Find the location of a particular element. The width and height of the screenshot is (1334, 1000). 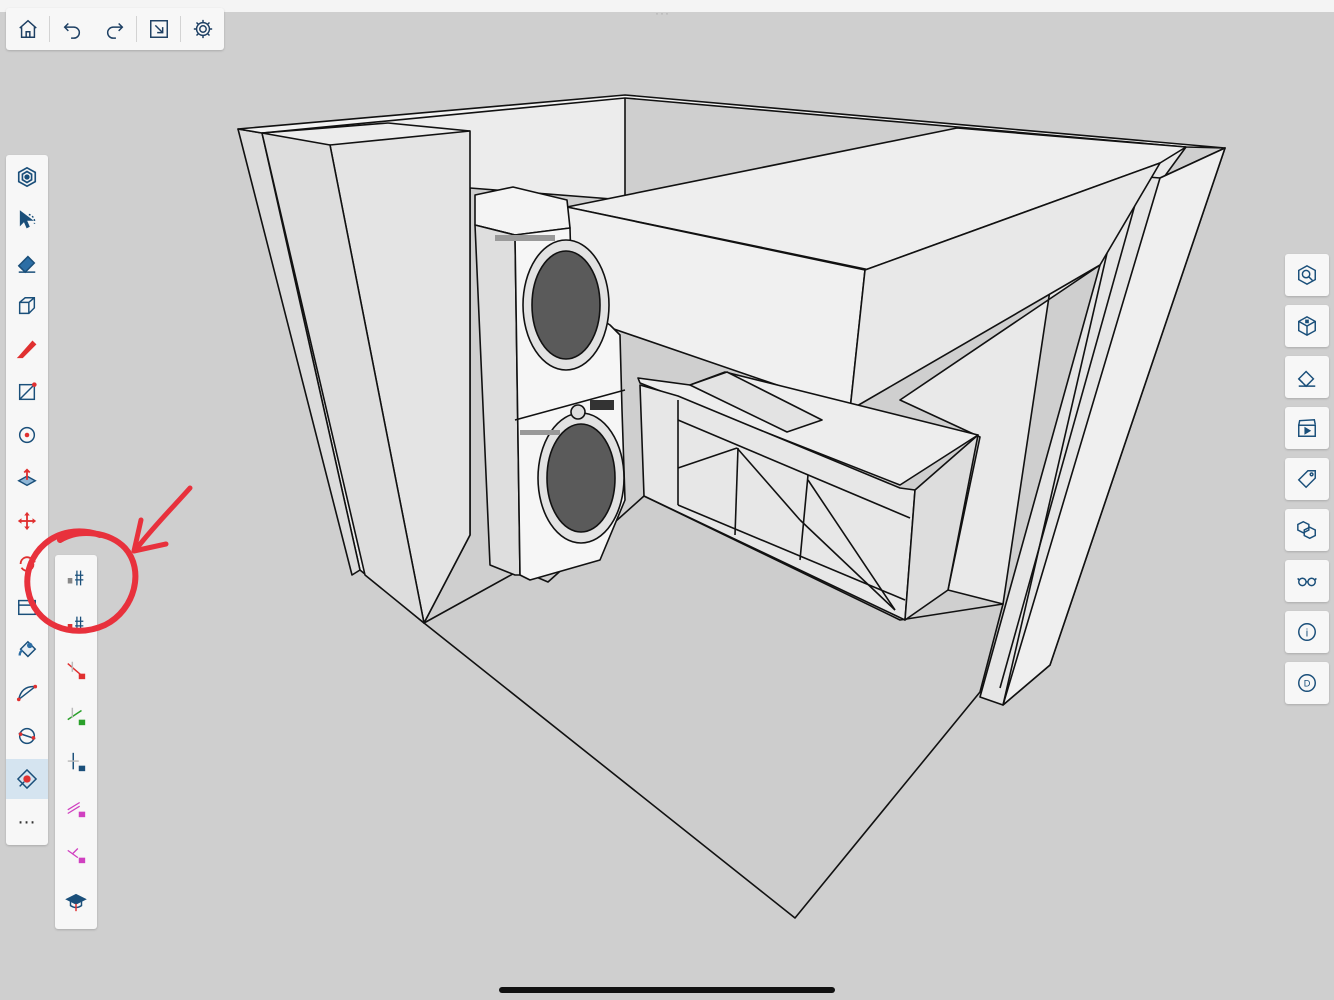

component-box-icon is located at coordinates (27, 306).